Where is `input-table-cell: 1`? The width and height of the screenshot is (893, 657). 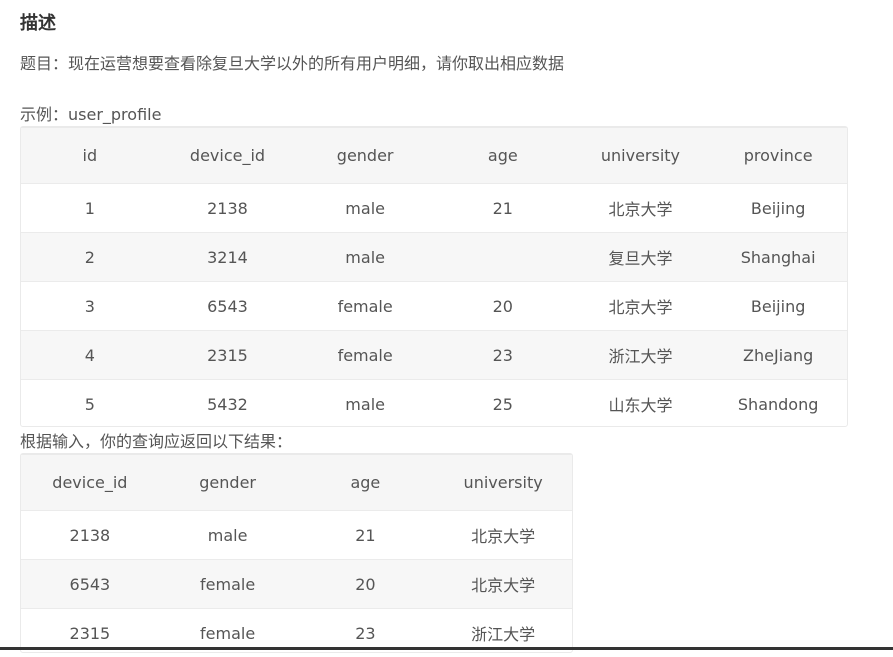
input-table-cell: 1 is located at coordinates (90, 208).